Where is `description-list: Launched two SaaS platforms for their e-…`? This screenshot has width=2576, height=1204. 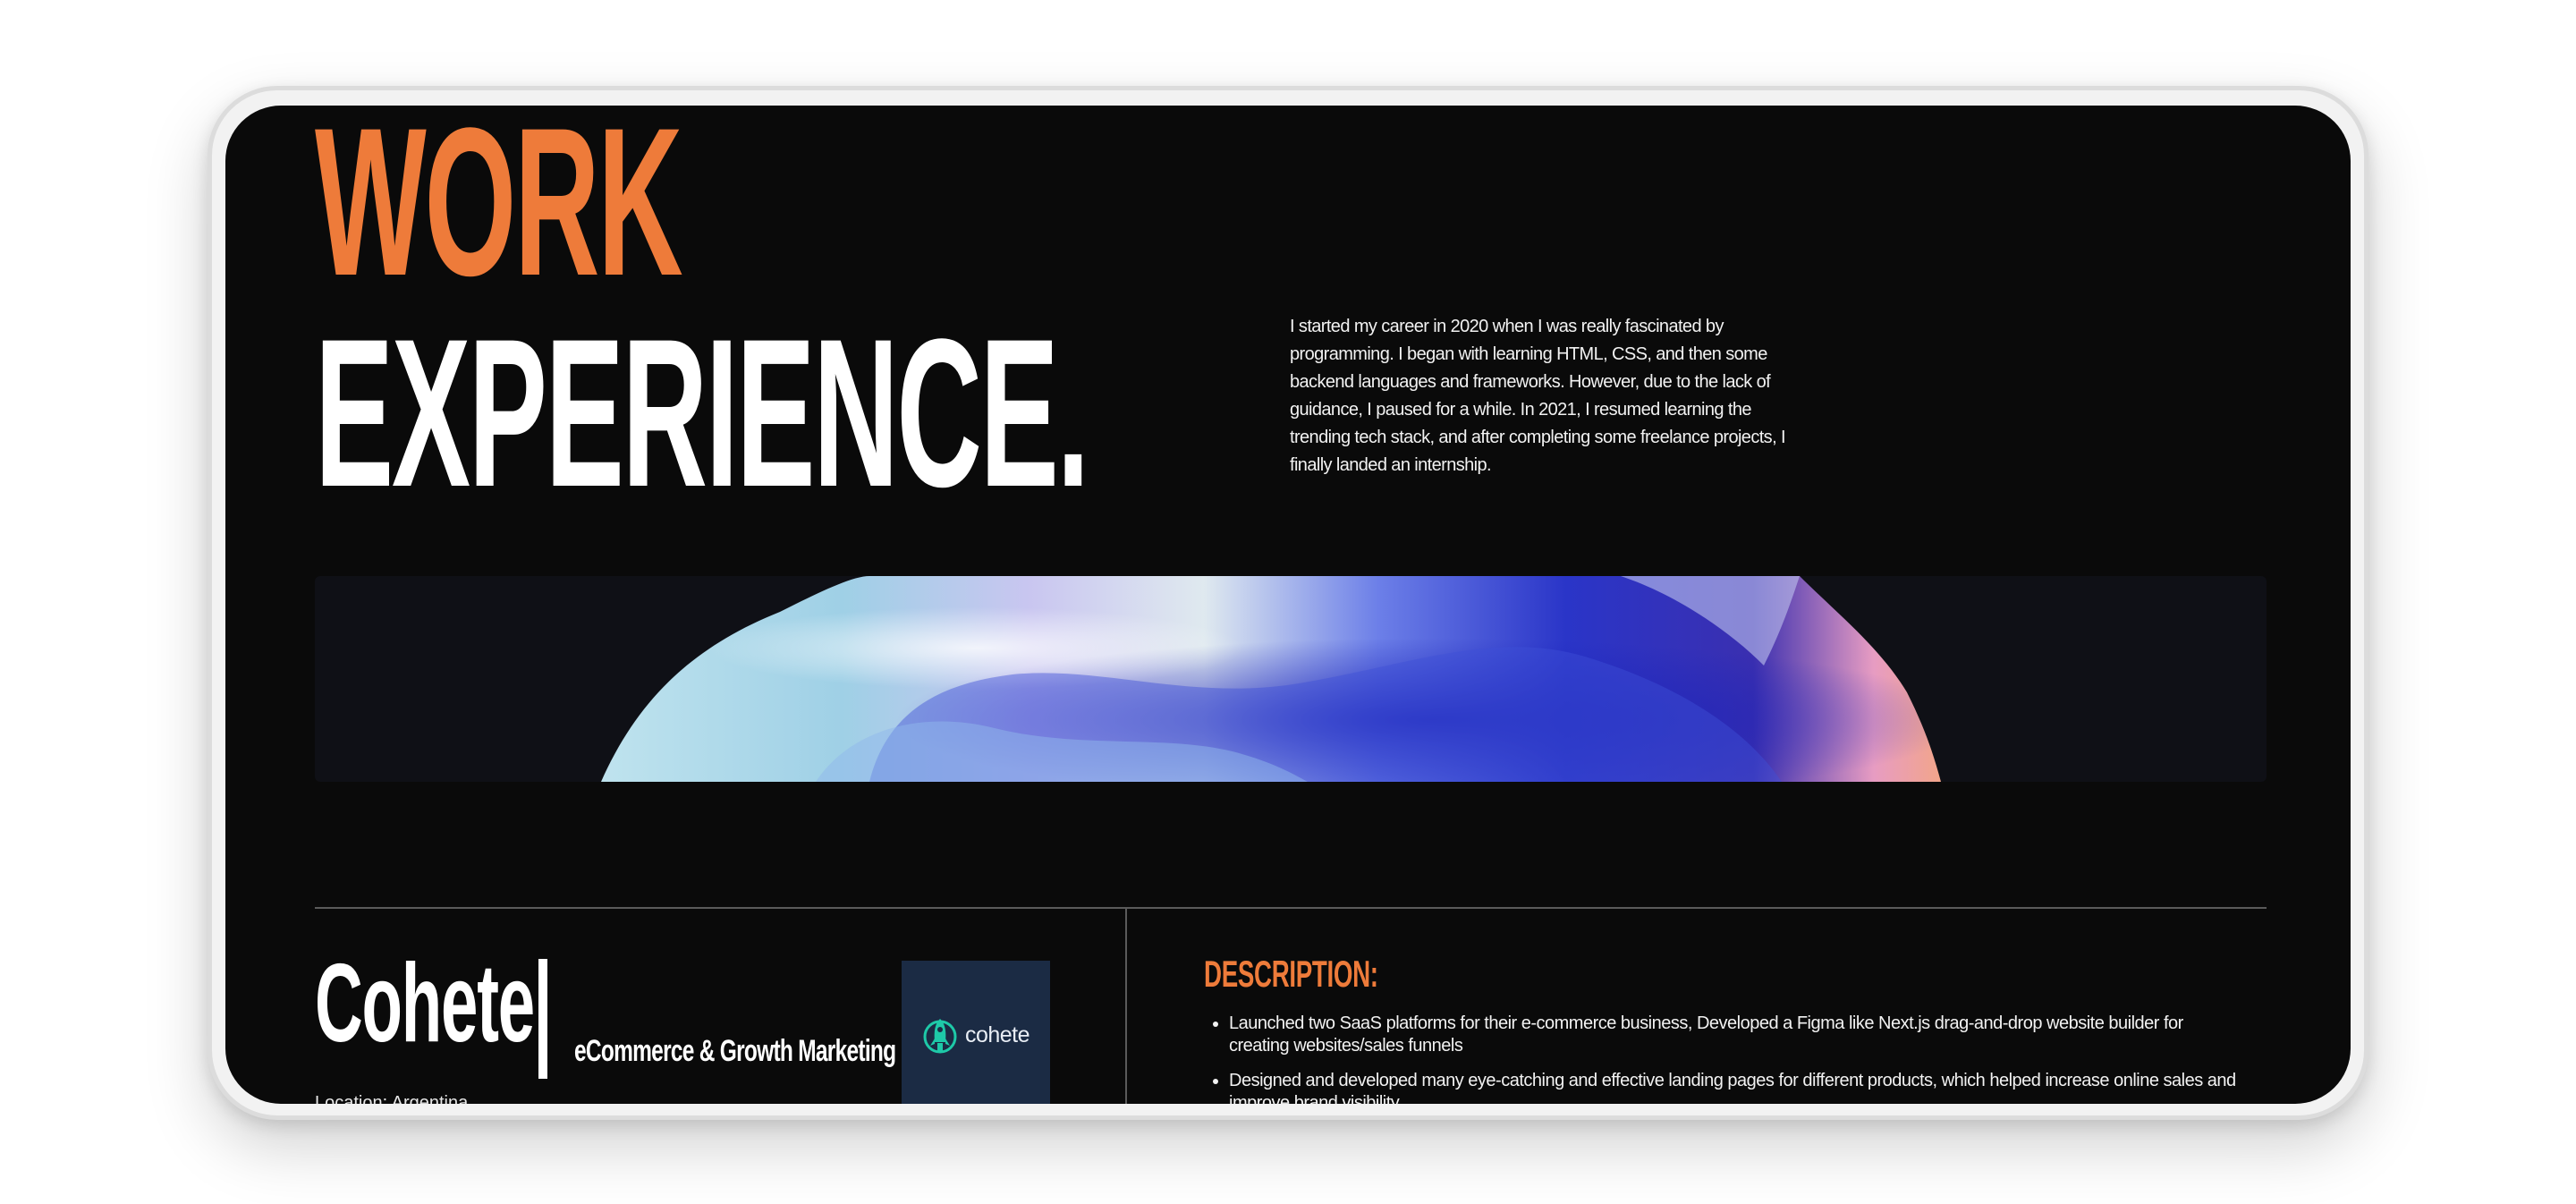
description-list: Launched two SaaS platforms for their e-… is located at coordinates (1722, 1058).